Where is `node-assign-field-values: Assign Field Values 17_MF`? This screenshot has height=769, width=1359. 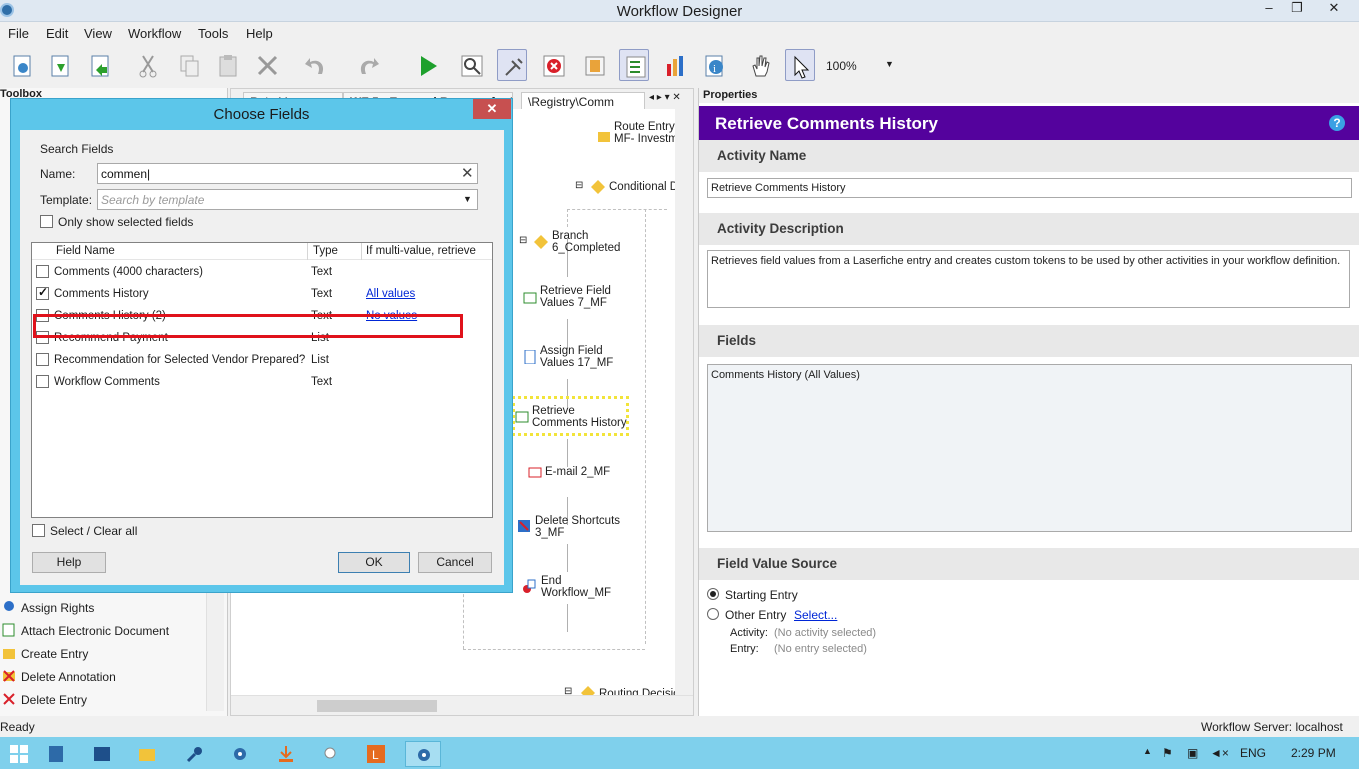
node-assign-field-values: Assign Field Values 17_MF is located at coordinates (576, 357).